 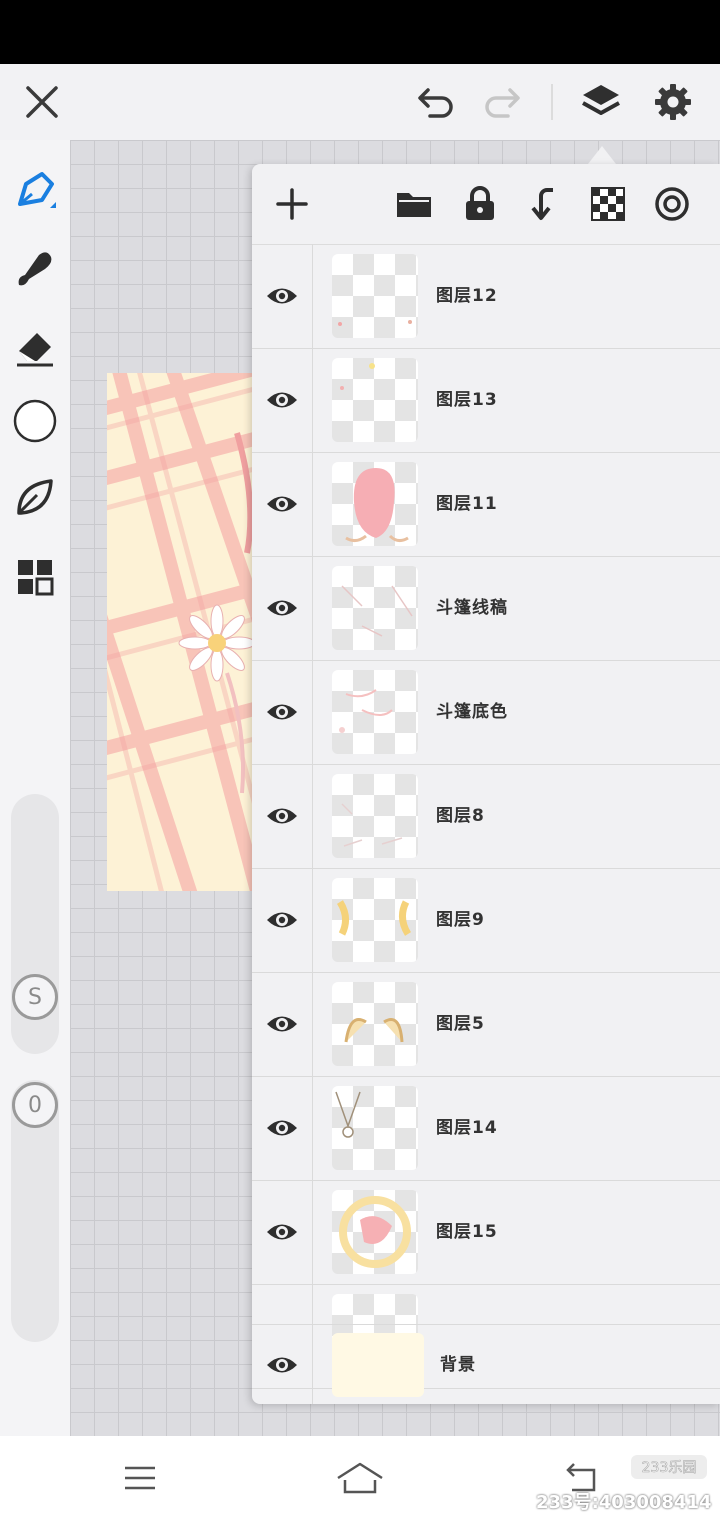 I want to click on pen-icon, so click(x=35, y=191).